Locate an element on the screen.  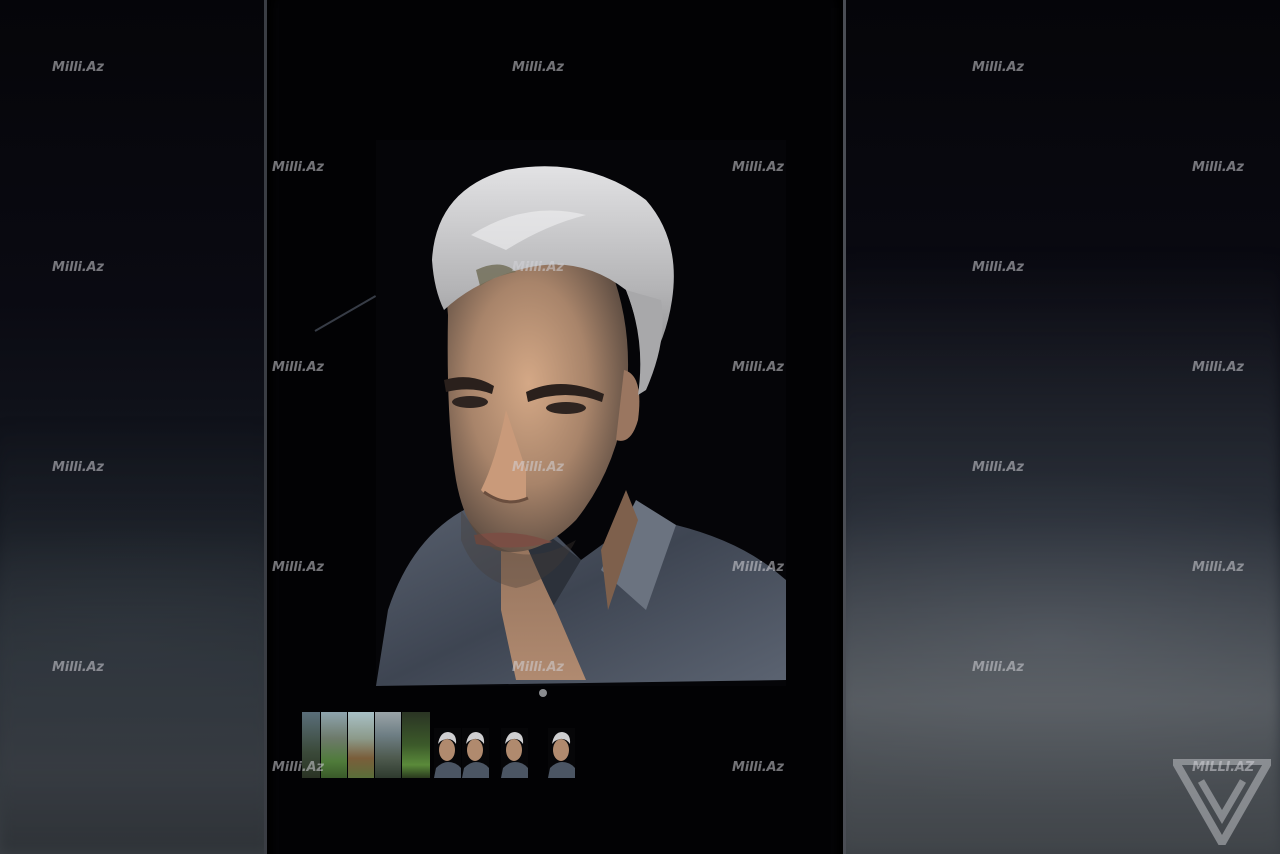
page-indicator-dot is located at coordinates (543, 693).